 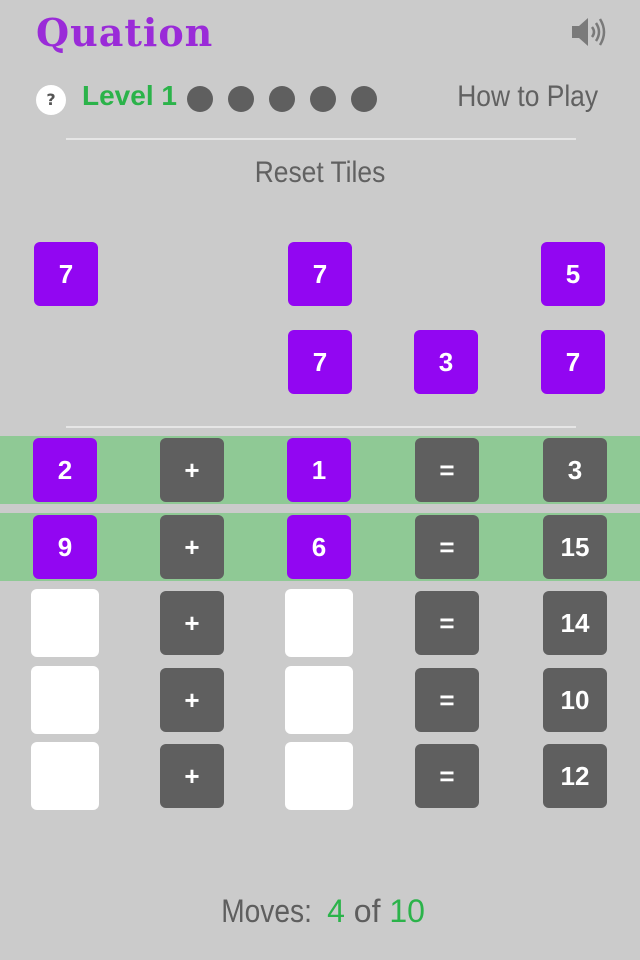 What do you see at coordinates (319, 470) in the screenshot?
I see `operand-b-tile: 1` at bounding box center [319, 470].